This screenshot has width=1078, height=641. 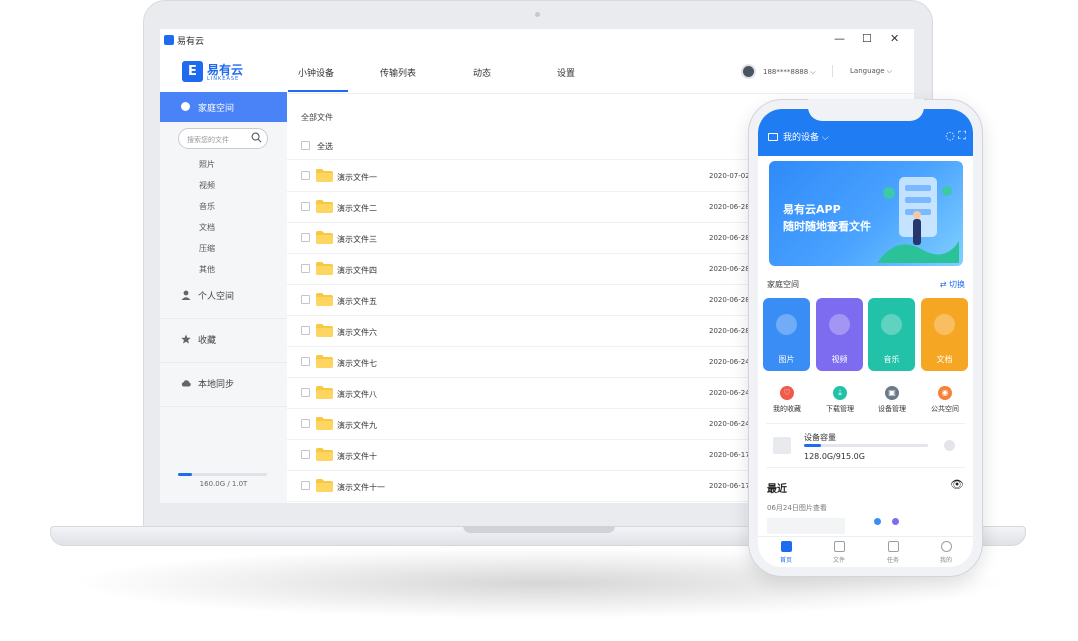 I want to click on sidebar-item-label: 收藏, so click(x=207, y=341).